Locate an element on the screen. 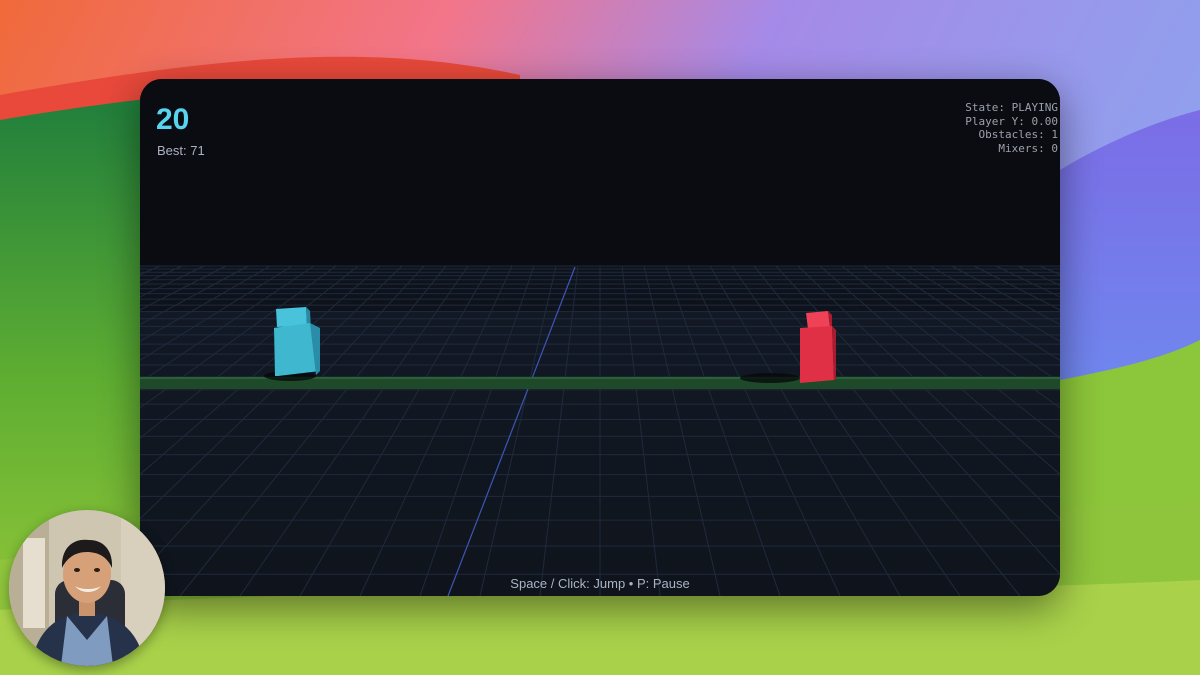 The width and height of the screenshot is (1200, 675). debug-obstacles: Obstacles: 1 is located at coordinates (1018, 134).